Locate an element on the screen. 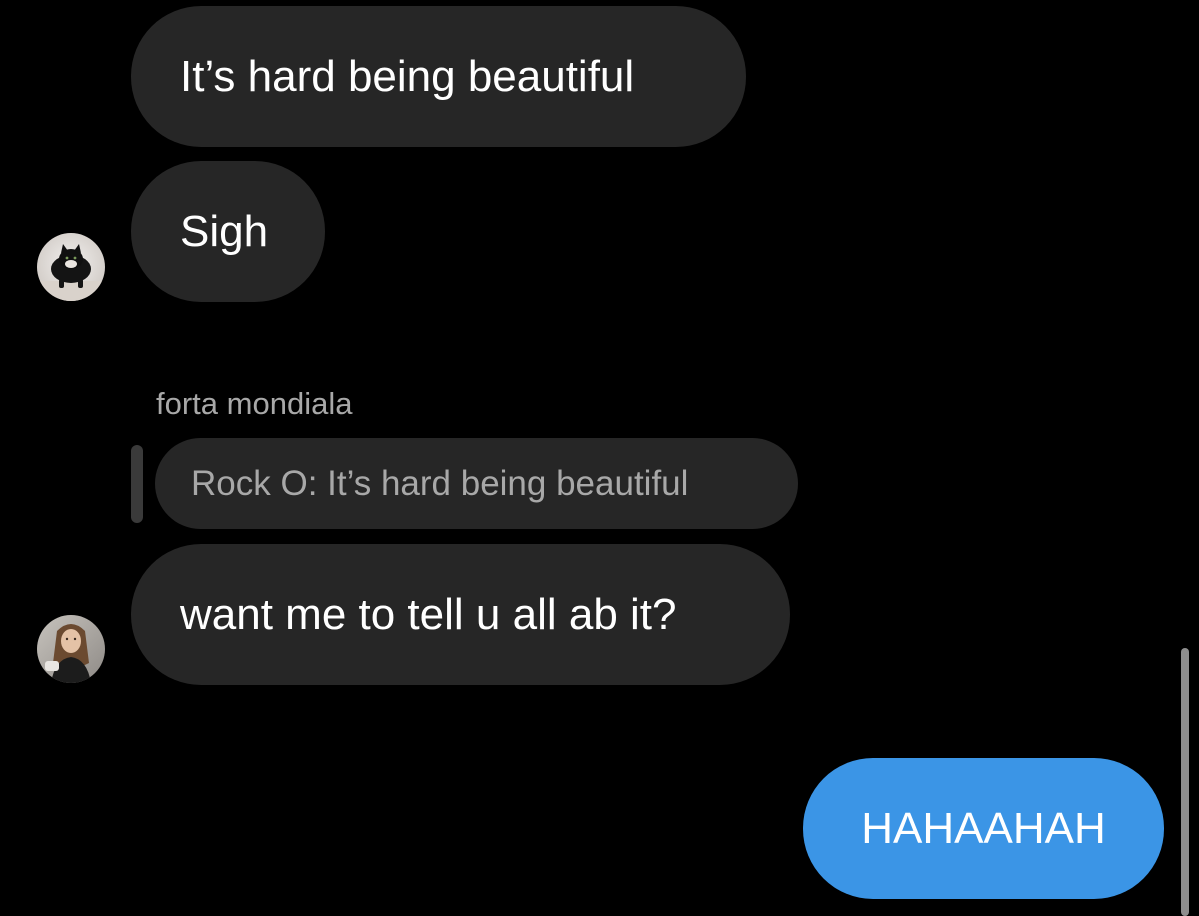 The image size is (1199, 916). reply-indicator-bar is located at coordinates (137, 484).